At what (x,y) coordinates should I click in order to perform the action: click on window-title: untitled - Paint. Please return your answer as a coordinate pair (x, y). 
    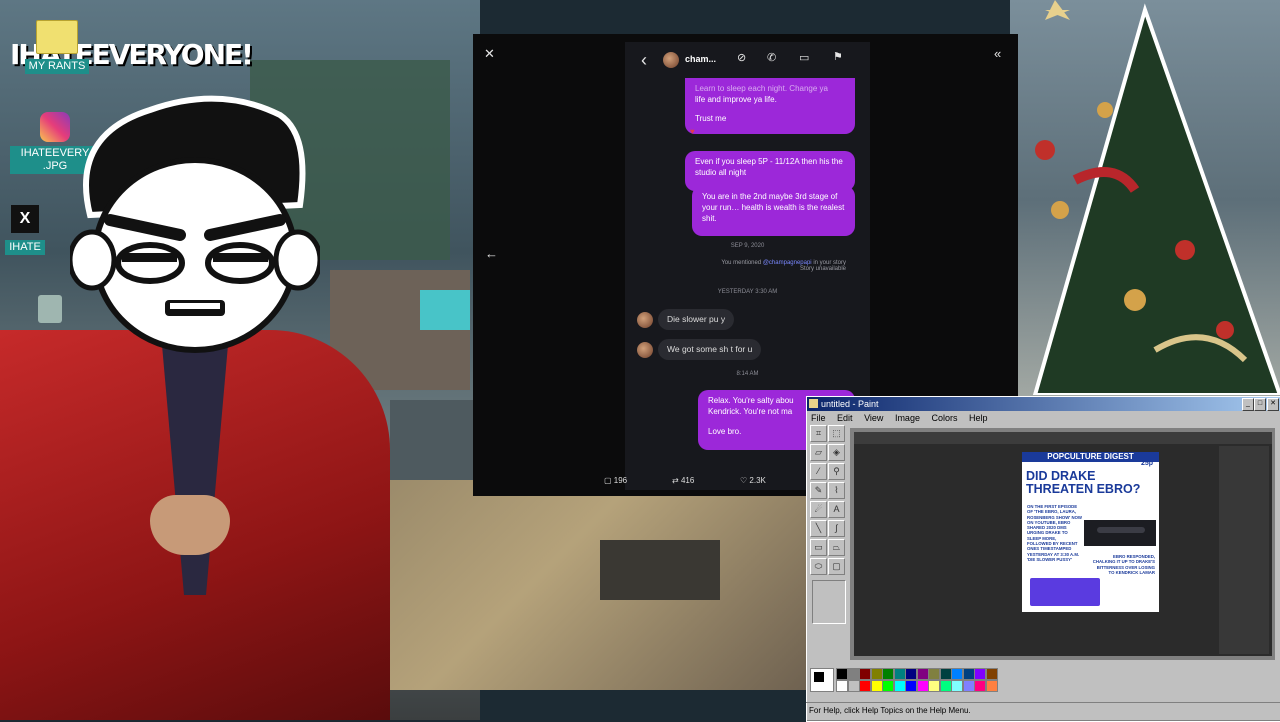
    Looking at the image, I should click on (850, 404).